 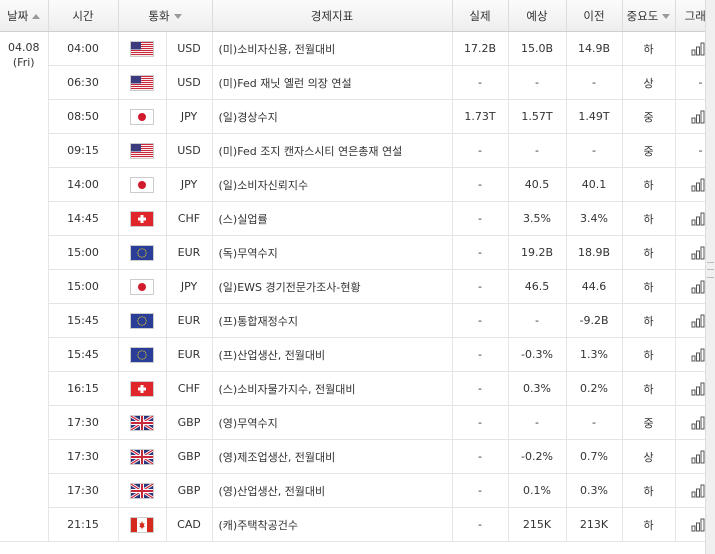 I want to click on indicator-cell: (스)소비자물가지수, 전월대비, so click(x=332, y=388).